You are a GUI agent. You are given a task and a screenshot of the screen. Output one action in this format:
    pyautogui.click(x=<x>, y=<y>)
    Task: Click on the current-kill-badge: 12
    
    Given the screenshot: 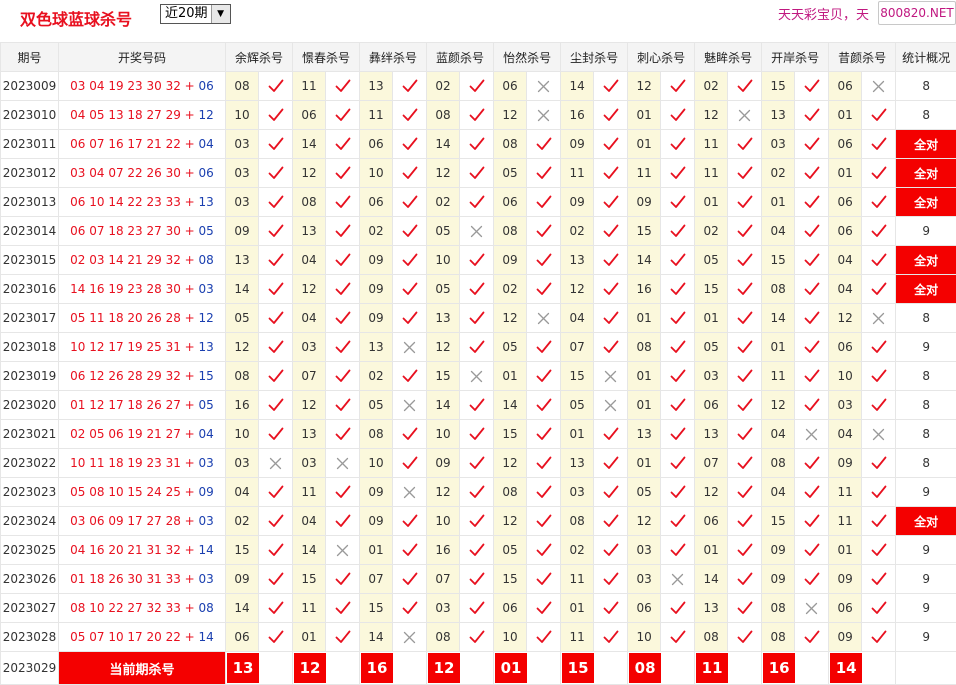 What is the action you would take?
    pyautogui.click(x=444, y=668)
    